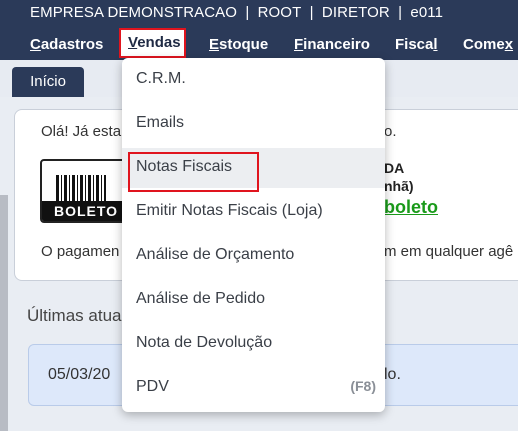 This screenshot has height=431, width=518. Describe the element at coordinates (435, 44) in the screenshot. I see `menu-accesskey: l` at that location.